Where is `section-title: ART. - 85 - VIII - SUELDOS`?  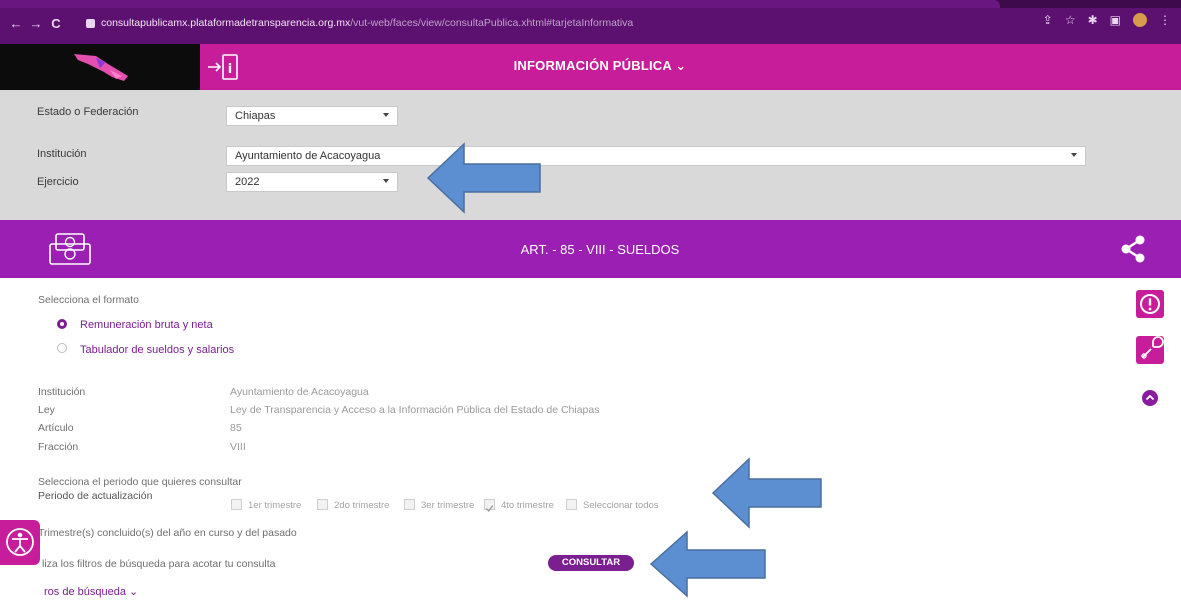 section-title: ART. - 85 - VIII - SUELDOS is located at coordinates (600, 249).